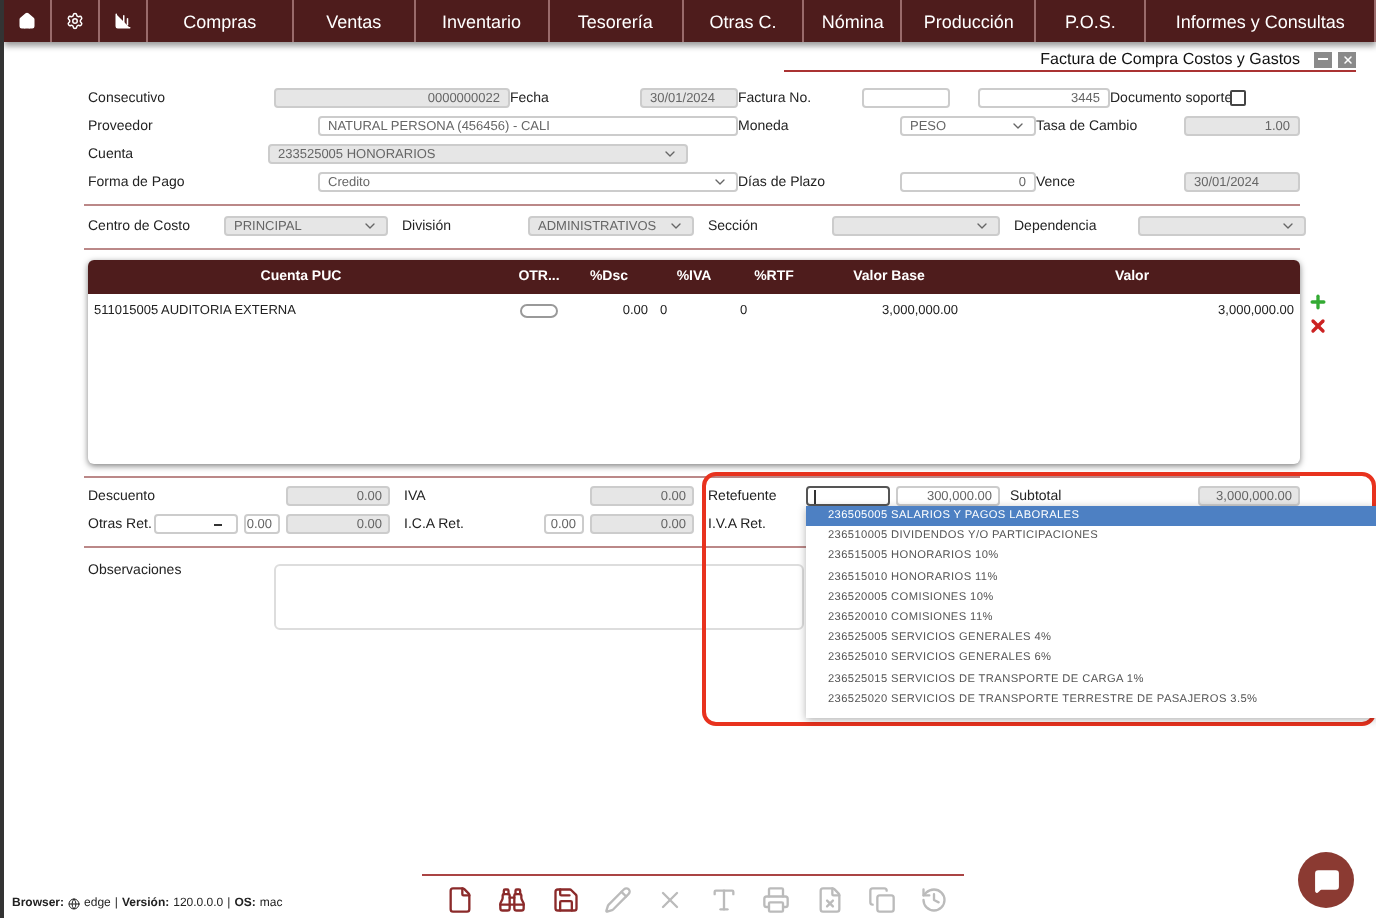  I want to click on nav-menu-item: Producción, so click(969, 21).